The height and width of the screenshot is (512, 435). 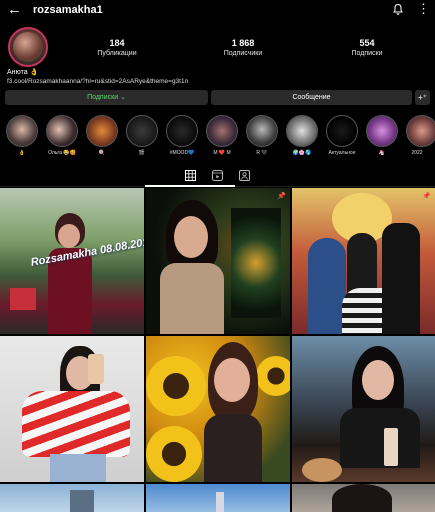 What do you see at coordinates (220, 502) in the screenshot?
I see `post-tower` at bounding box center [220, 502].